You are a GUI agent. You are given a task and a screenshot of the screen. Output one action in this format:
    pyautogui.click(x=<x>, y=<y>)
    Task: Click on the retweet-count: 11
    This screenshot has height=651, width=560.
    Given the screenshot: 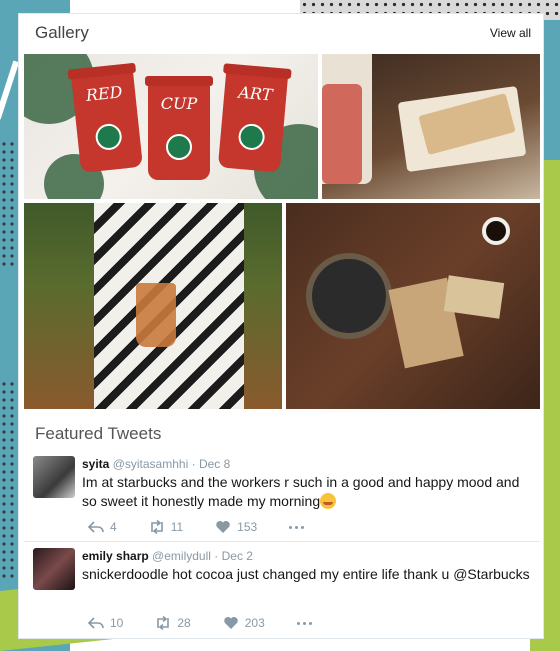 What is the action you would take?
    pyautogui.click(x=177, y=527)
    